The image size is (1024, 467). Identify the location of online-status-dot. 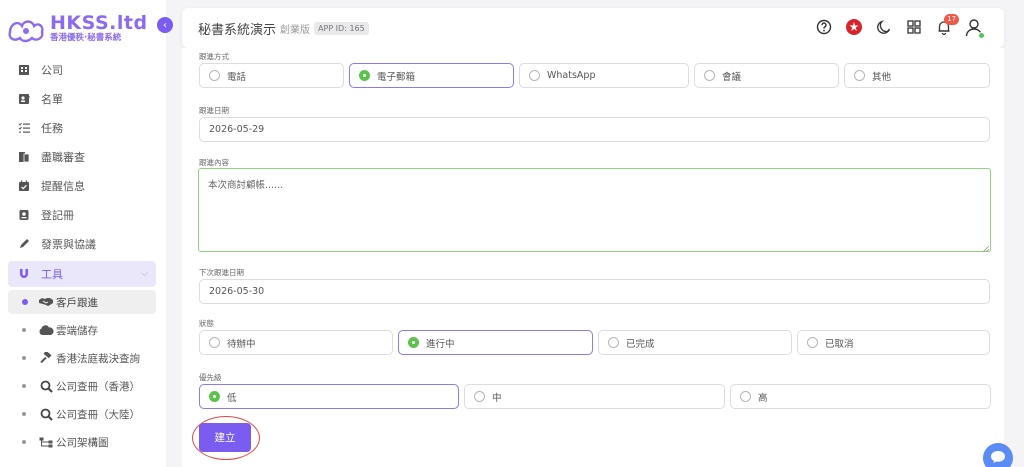
(981, 35).